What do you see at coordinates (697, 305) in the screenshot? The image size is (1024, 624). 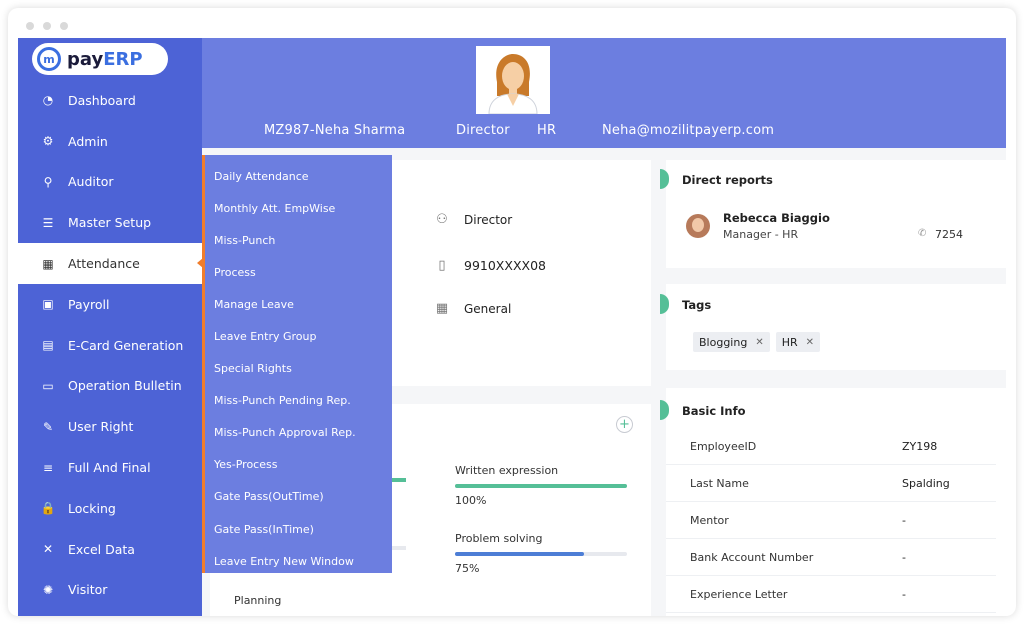 I see `tags-title: Tags` at bounding box center [697, 305].